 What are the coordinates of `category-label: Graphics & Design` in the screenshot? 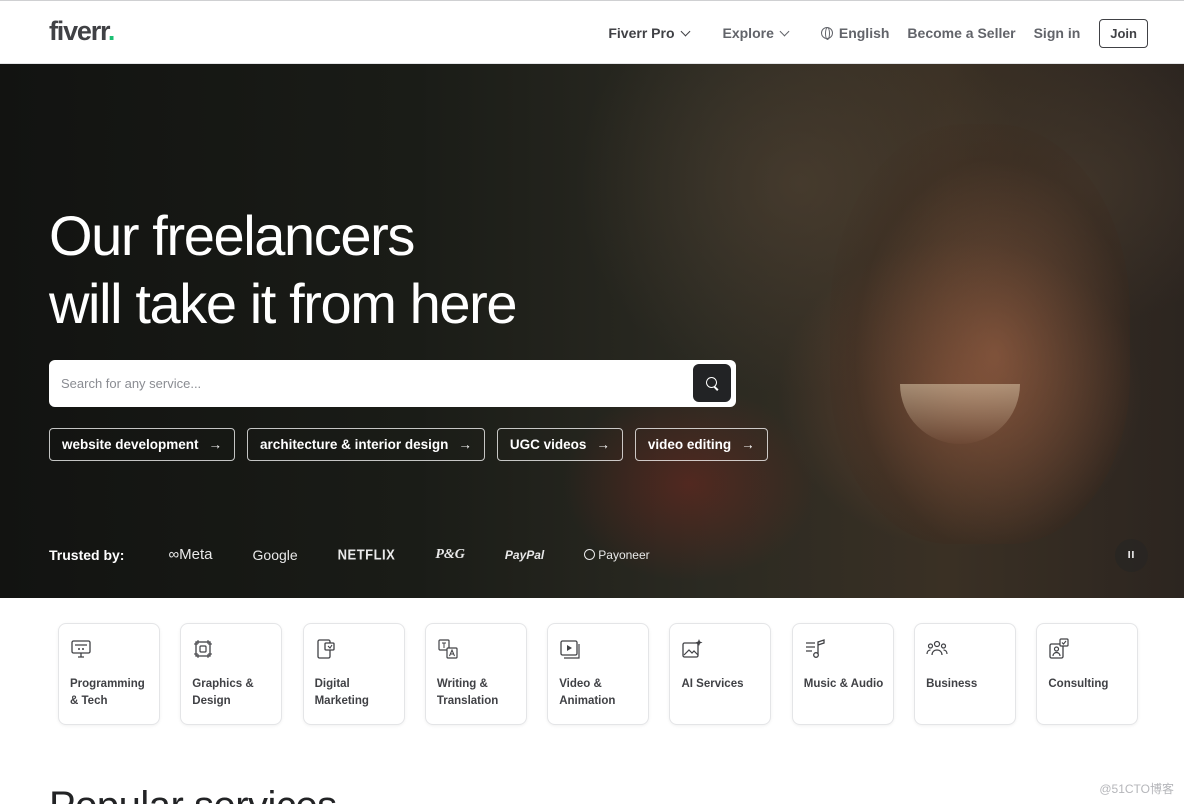 It's located at (223, 692).